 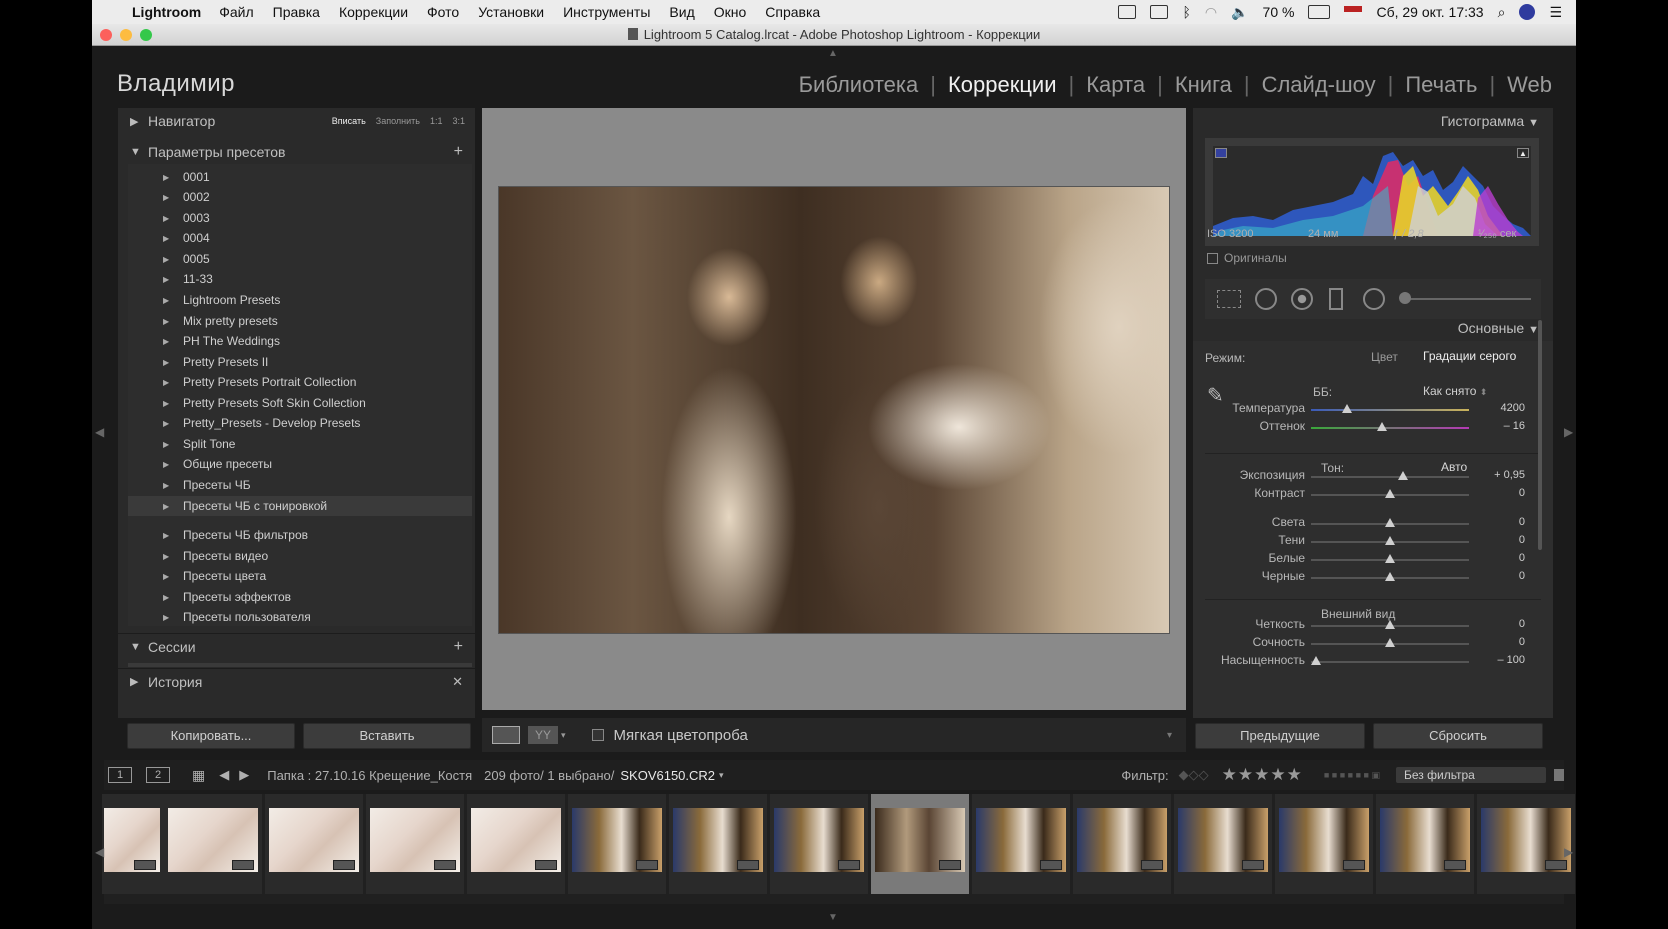 What do you see at coordinates (300, 197) in the screenshot?
I see `preset-folder: ▶ 0002` at bounding box center [300, 197].